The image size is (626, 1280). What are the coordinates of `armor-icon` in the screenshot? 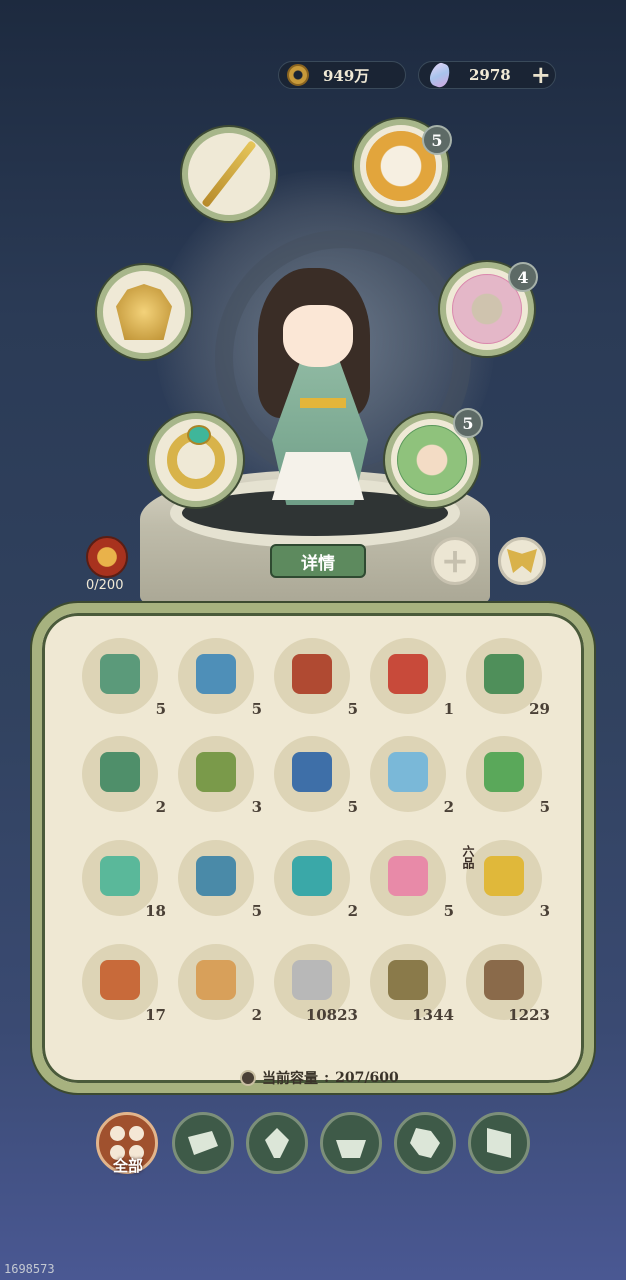 It's located at (144, 312).